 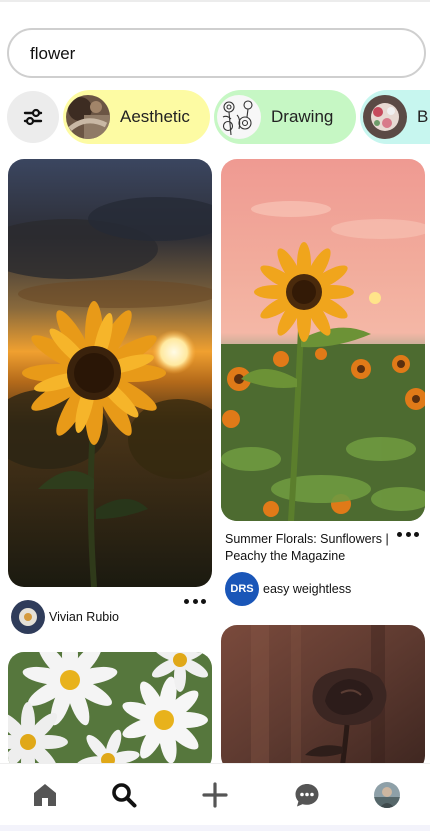 I want to click on pin-image-daisies, so click(x=110, y=712).